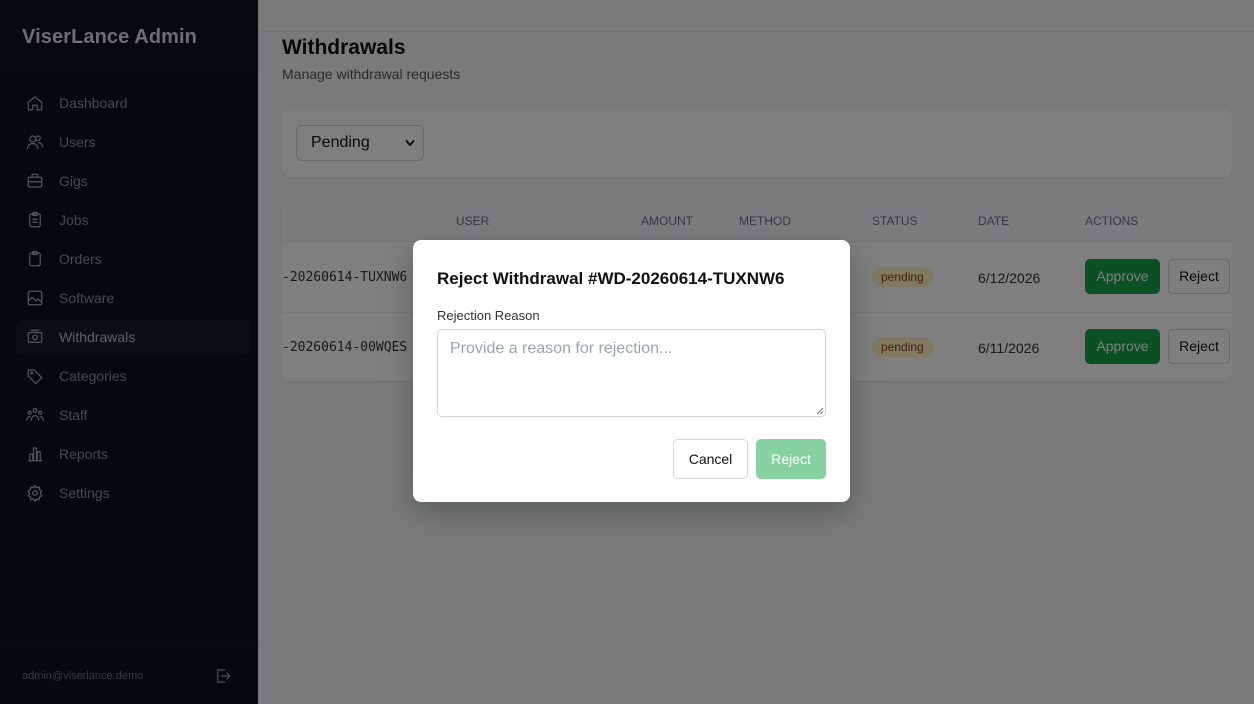 The width and height of the screenshot is (1254, 705). Describe the element at coordinates (710, 459) in the screenshot. I see `cancel-button: Cancel` at that location.